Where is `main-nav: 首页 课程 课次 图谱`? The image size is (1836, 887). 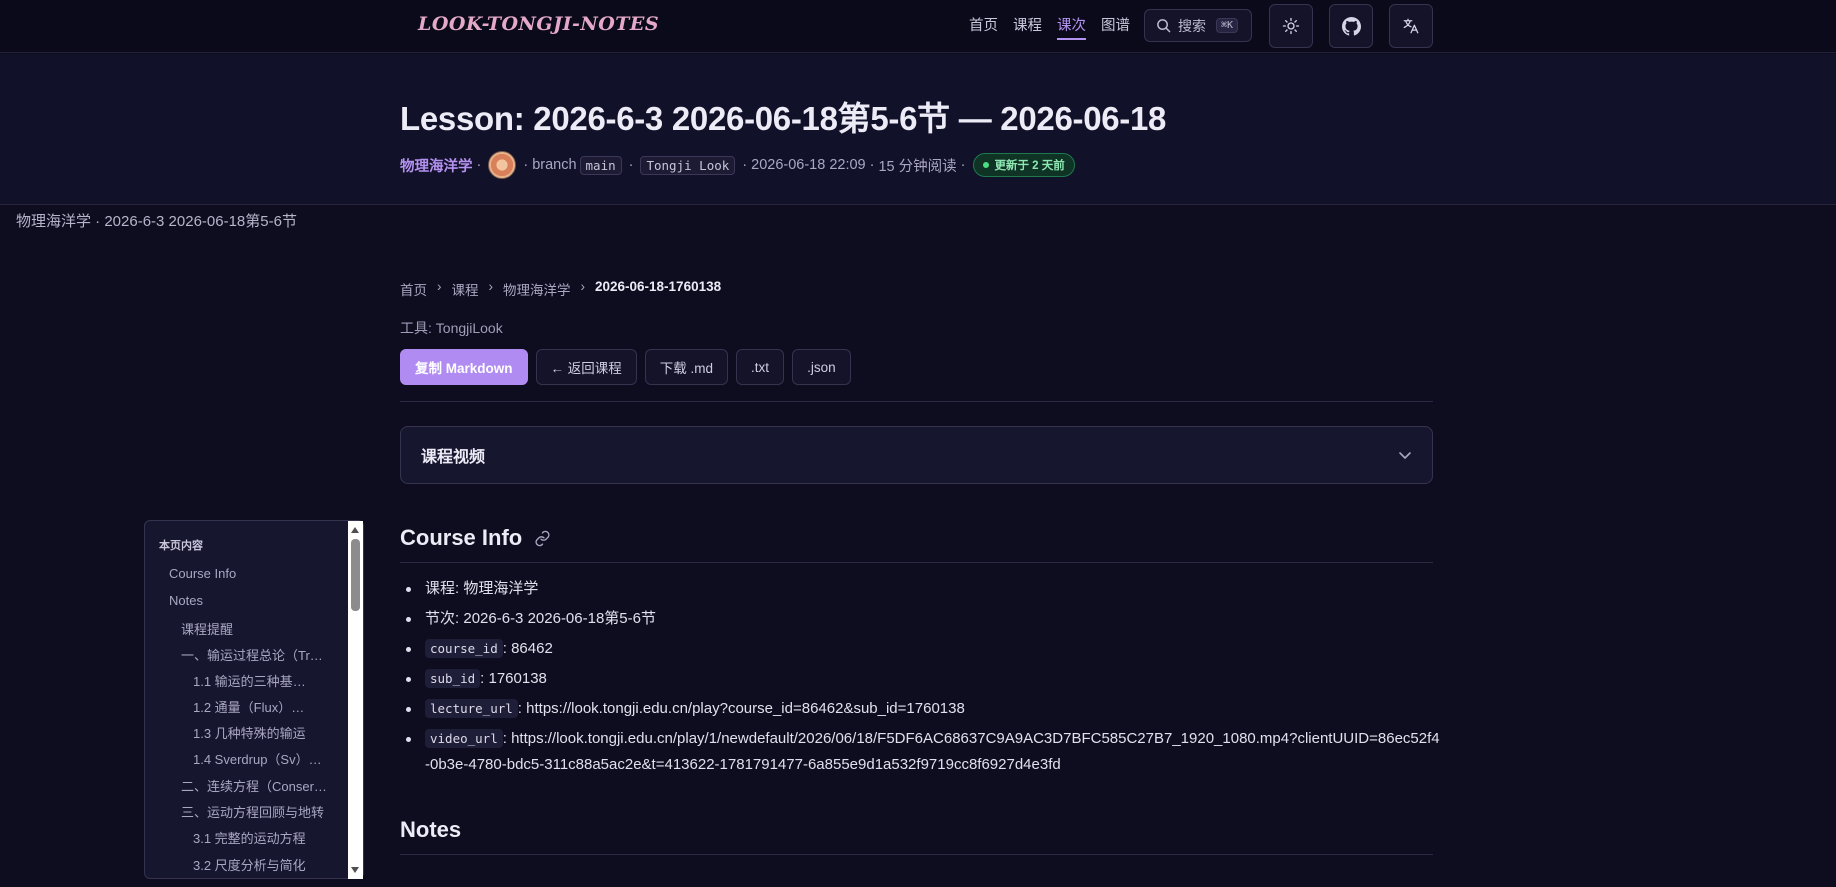
main-nav: 首页 课程 课次 图谱 is located at coordinates (1057, 27).